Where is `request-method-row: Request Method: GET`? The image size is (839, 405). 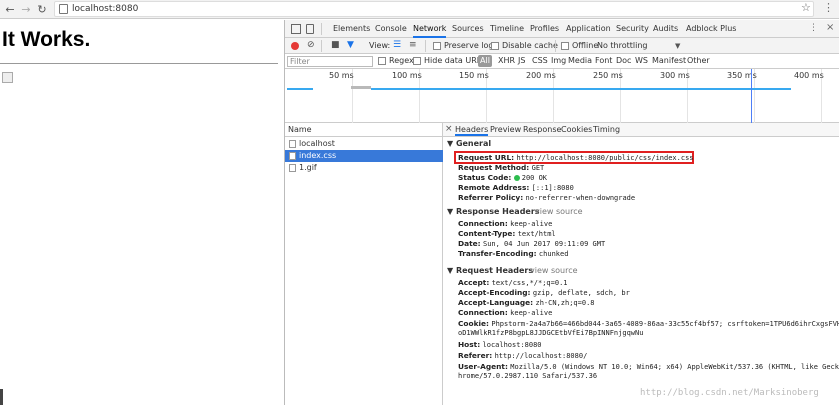
request-method-row: Request Method: GET is located at coordinates (501, 167).